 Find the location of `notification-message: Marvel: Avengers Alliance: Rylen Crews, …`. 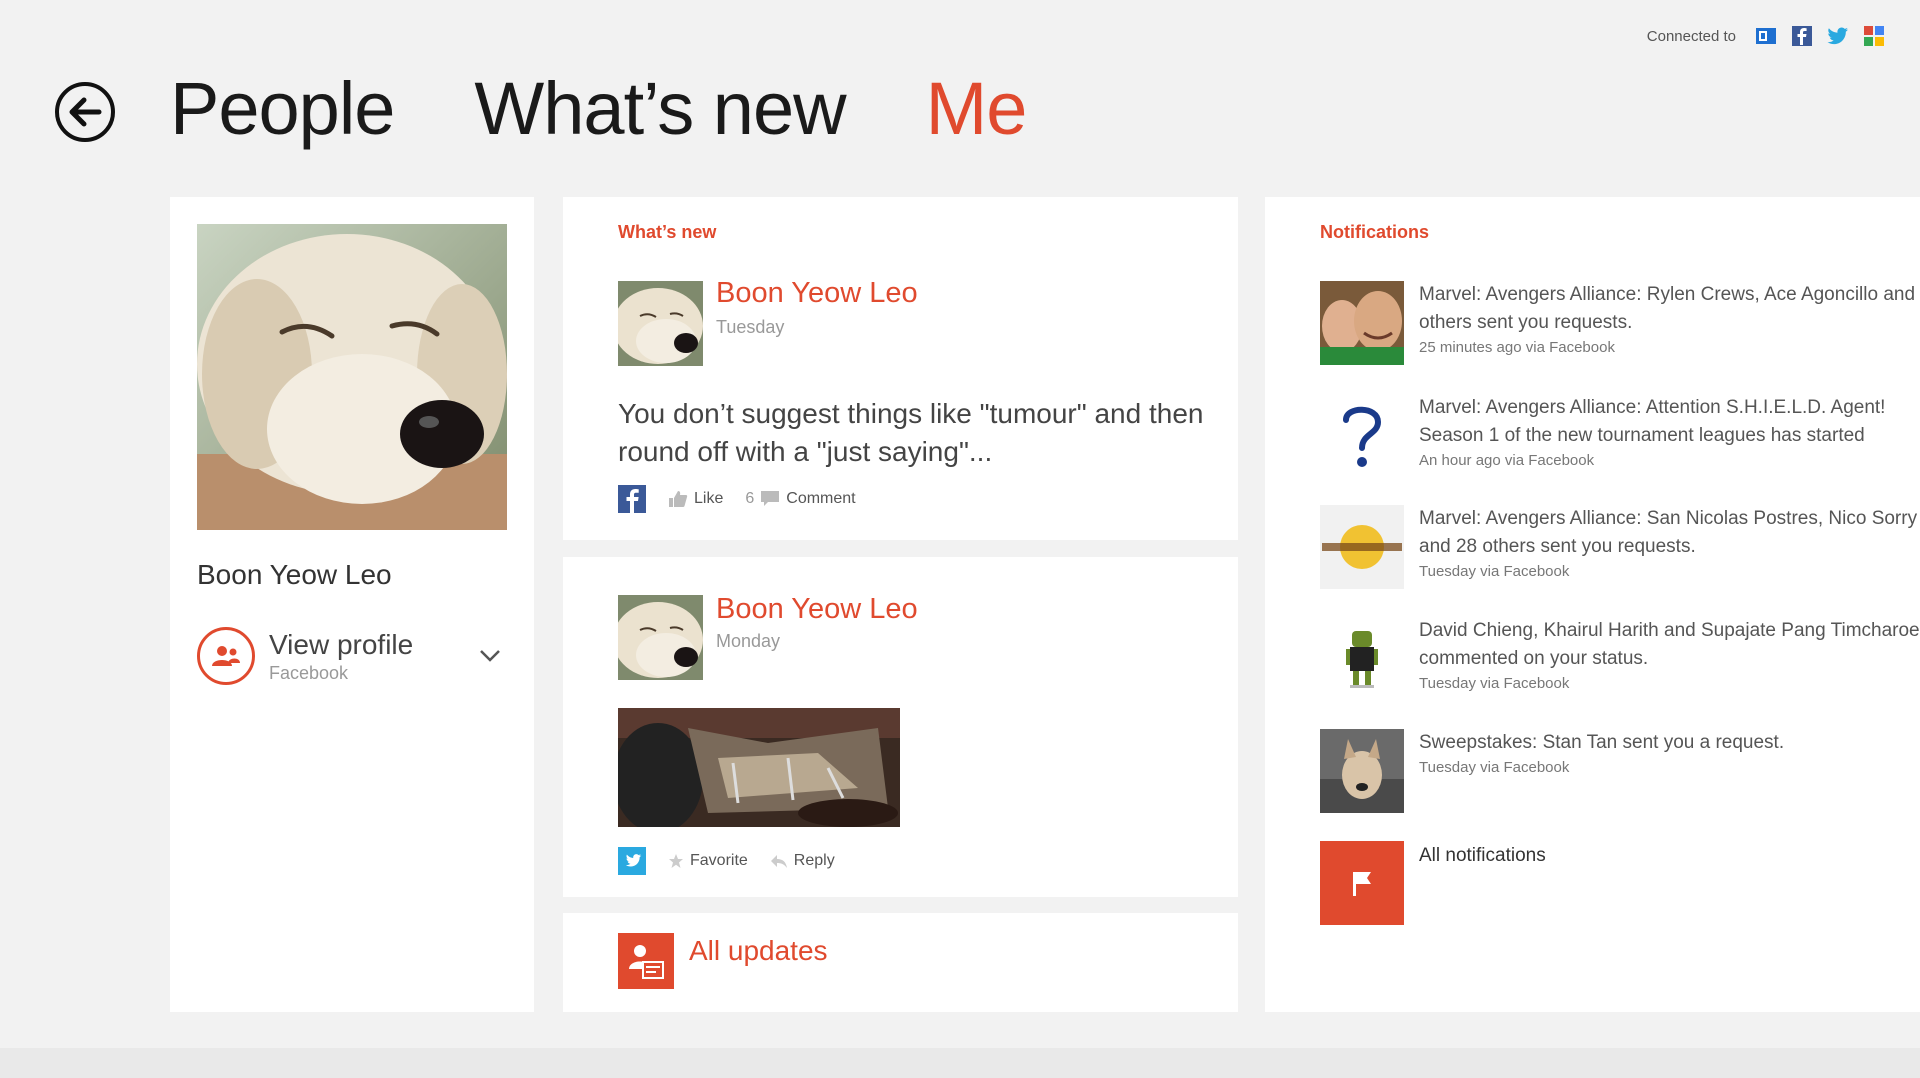

notification-message: Marvel: Avengers Alliance: Rylen Crews, … is located at coordinates (1669, 308).